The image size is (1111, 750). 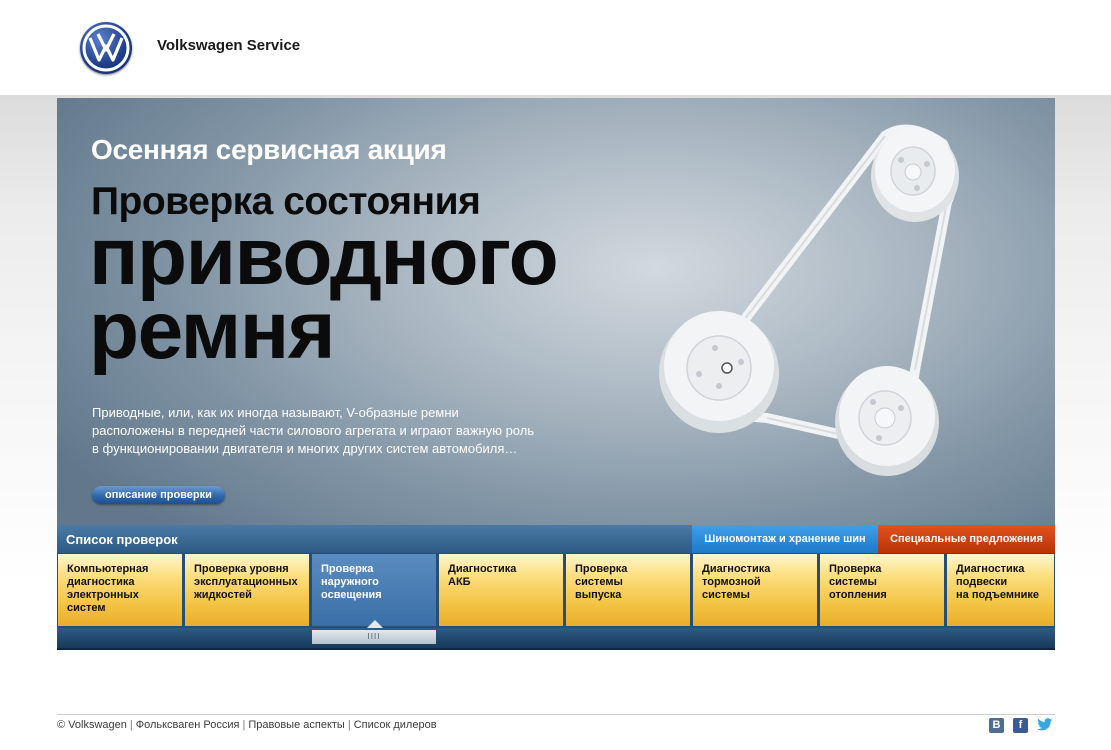 What do you see at coordinates (858, 595) in the screenshot?
I see `tile-label-line: отопления` at bounding box center [858, 595].